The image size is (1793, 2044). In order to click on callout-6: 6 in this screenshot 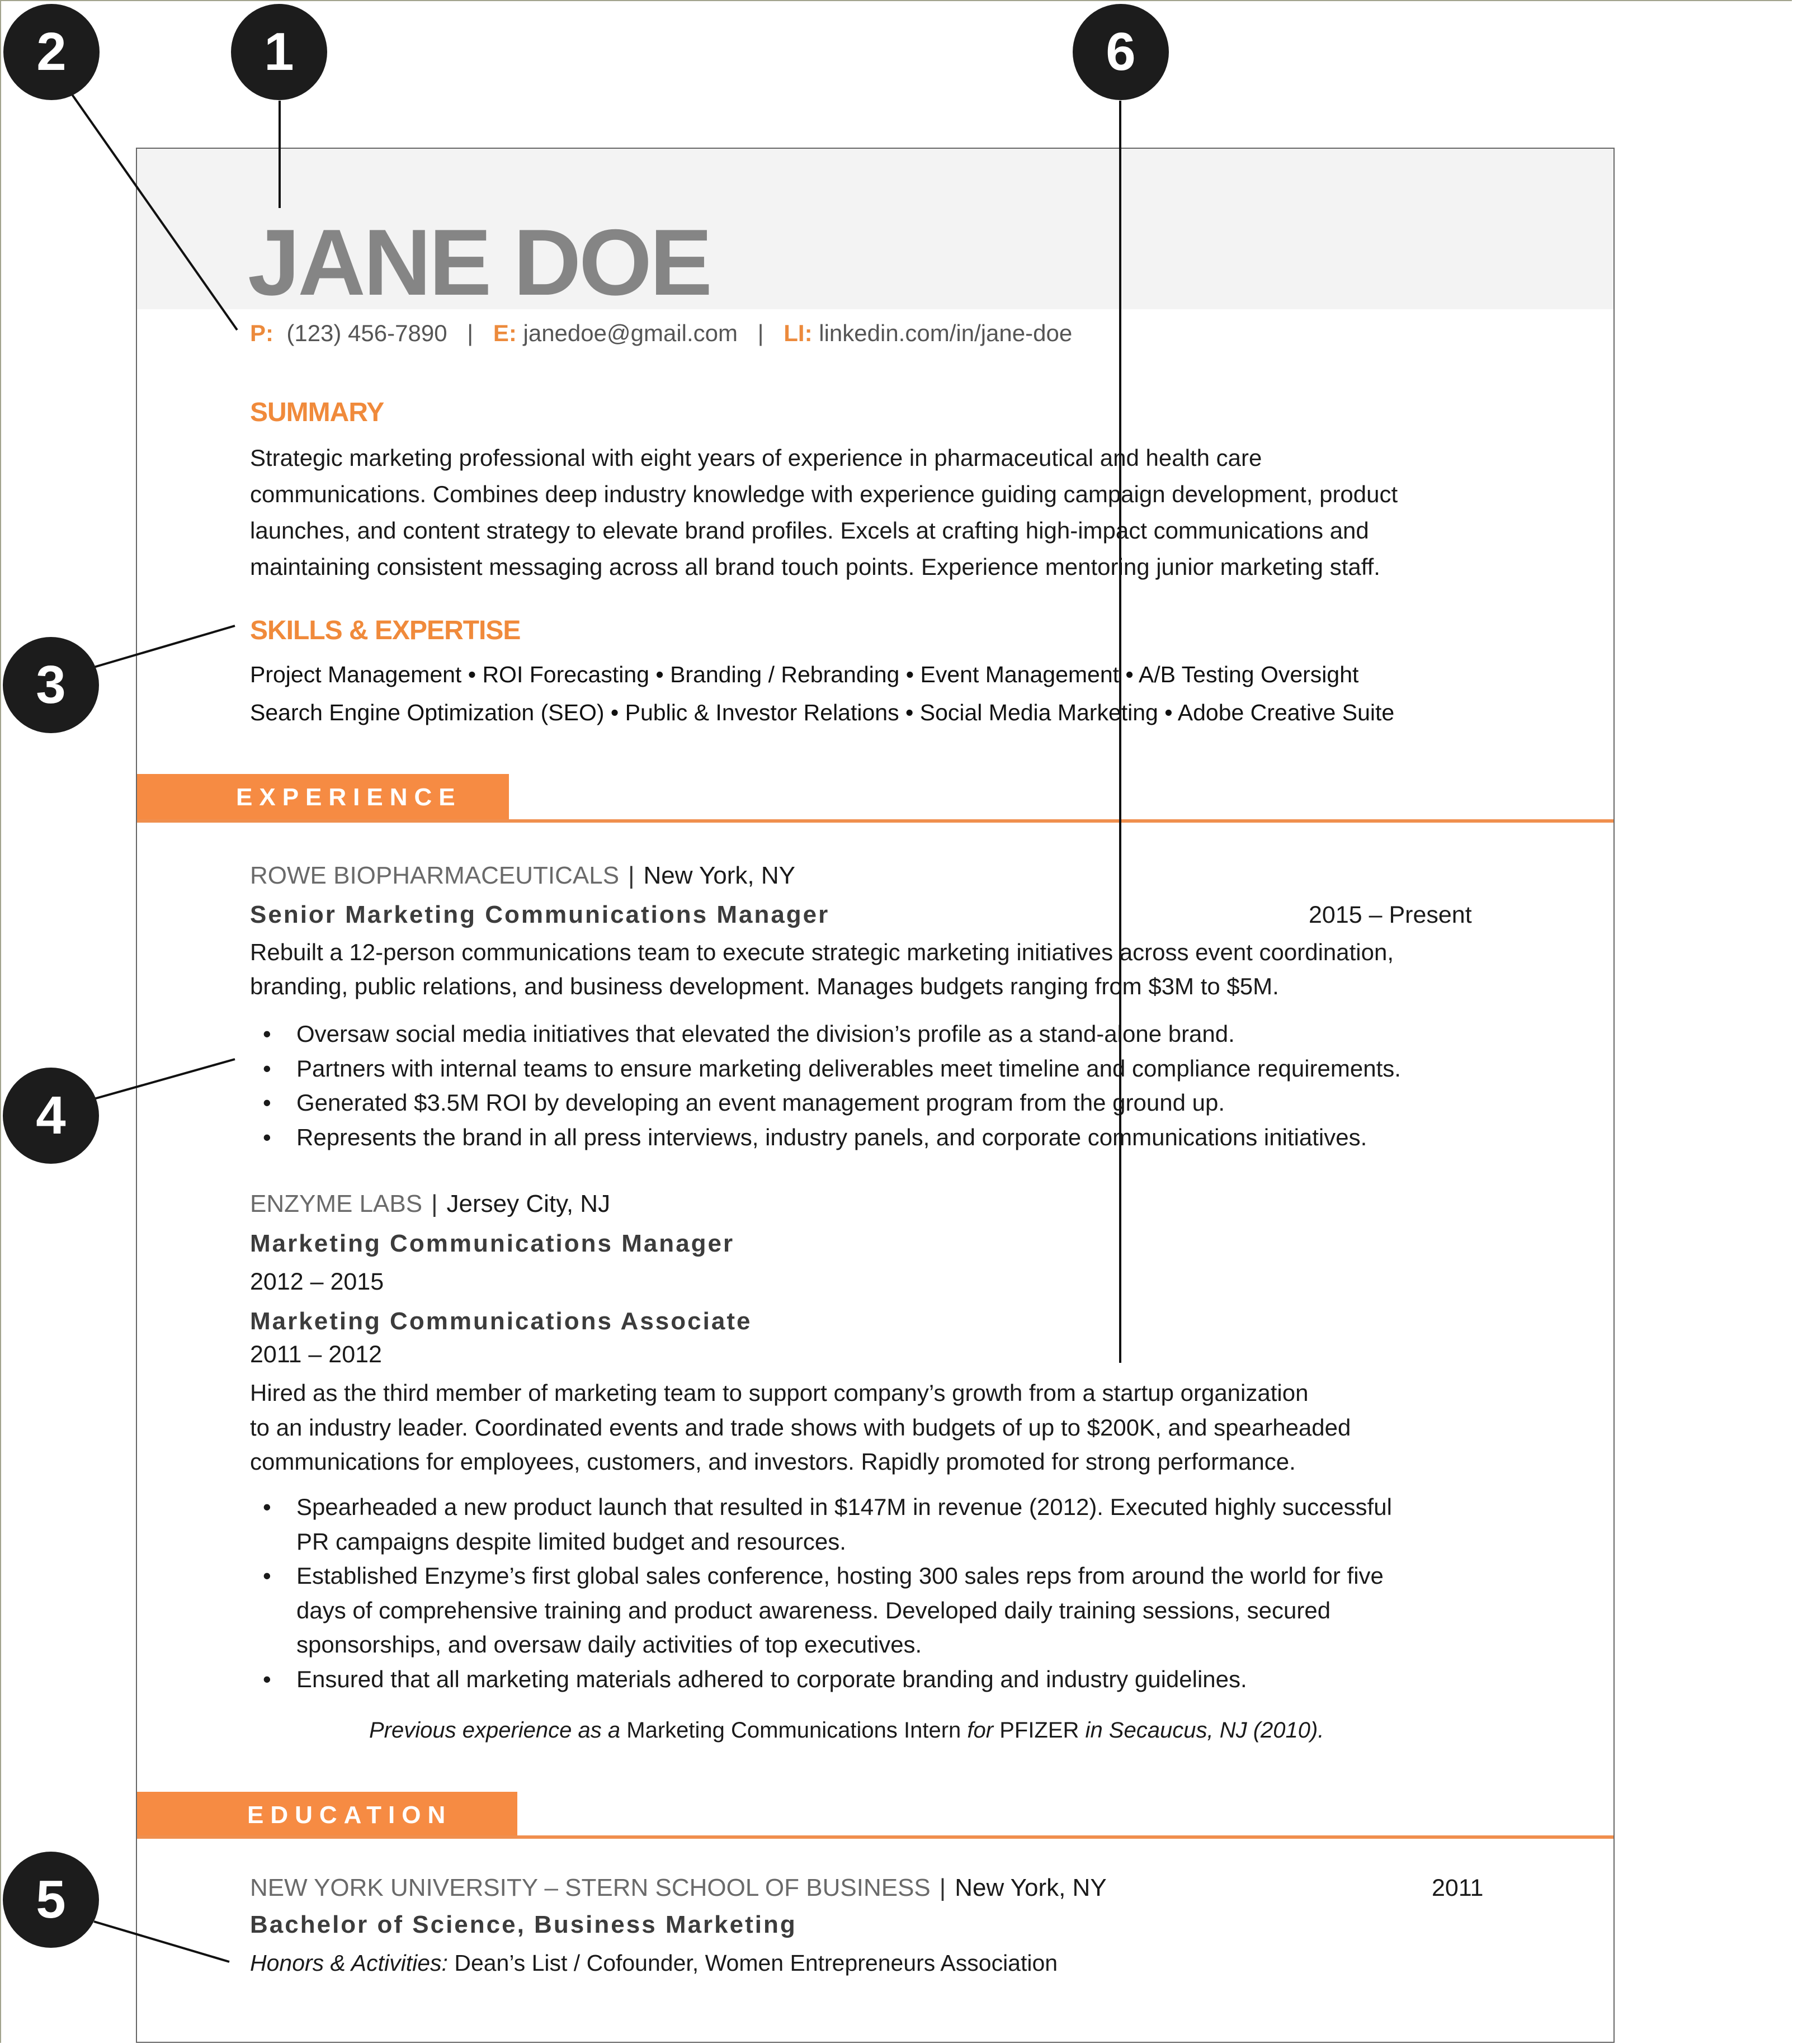, I will do `click(1121, 52)`.